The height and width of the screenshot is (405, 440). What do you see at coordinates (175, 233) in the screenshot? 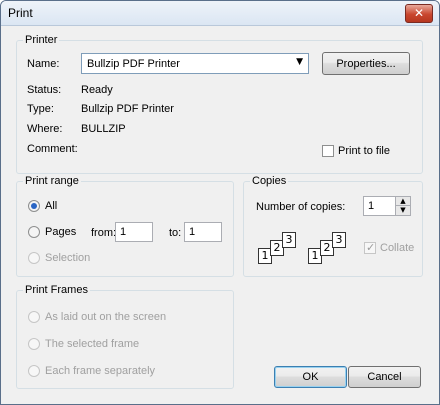
I see `to-label: to:` at bounding box center [175, 233].